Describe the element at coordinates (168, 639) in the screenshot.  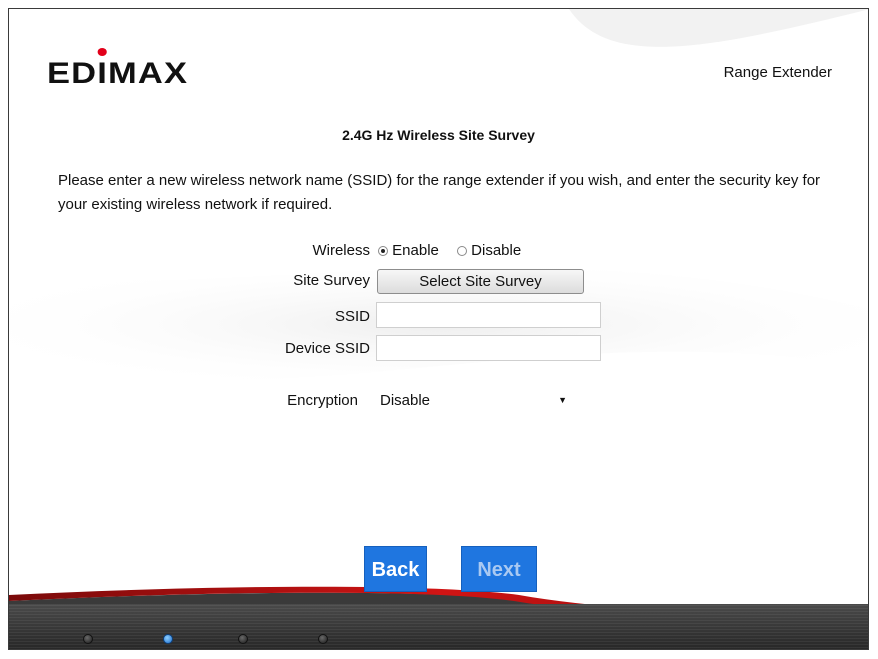
I see `progress-step-2-indicator` at that location.